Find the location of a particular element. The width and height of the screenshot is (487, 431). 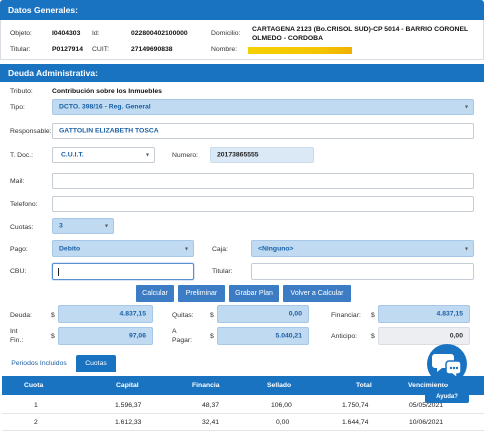

tipo-select: DCTO. 398/16 - Reg. General ▾ is located at coordinates (263, 107).